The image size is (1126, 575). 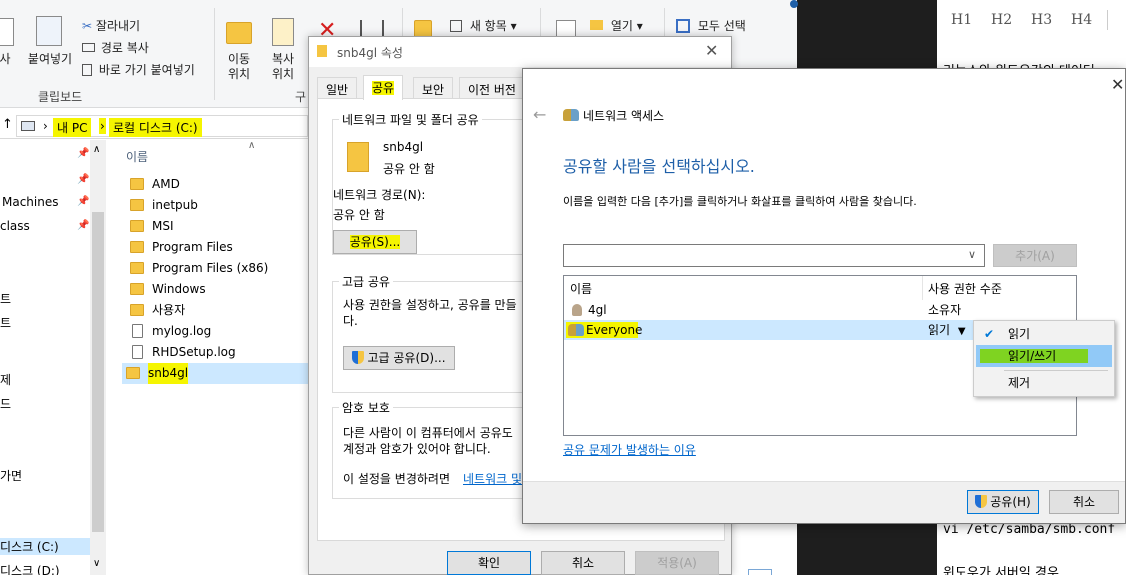 I want to click on heading-h3-button: H3, so click(x=1041, y=20).